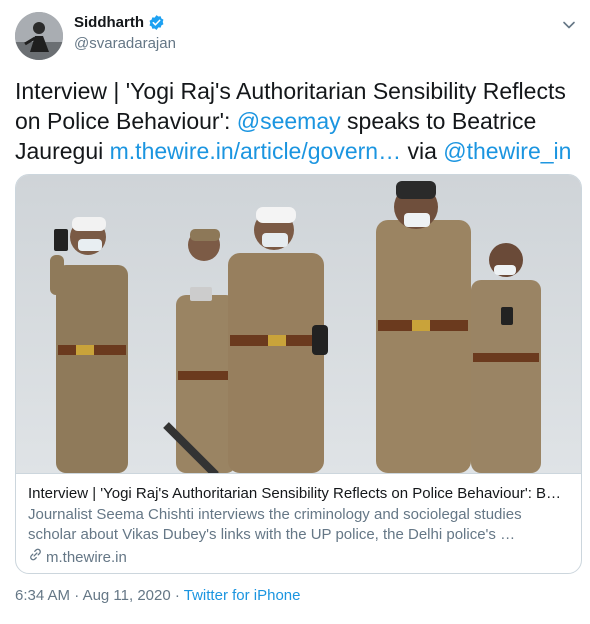 This screenshot has width=590, height=624. Describe the element at coordinates (289, 121) in the screenshot. I see `mention-link: @seemay` at that location.